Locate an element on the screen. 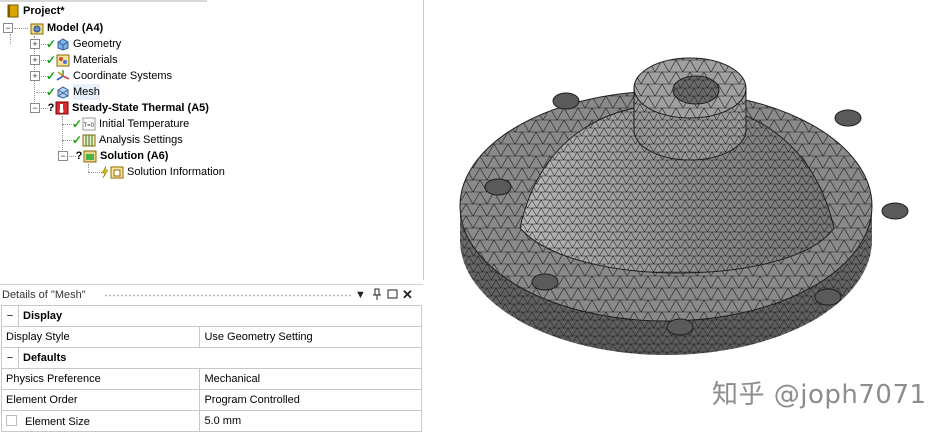 The image size is (947, 436). details-title: Details of "Mesh" is located at coordinates (44, 295).